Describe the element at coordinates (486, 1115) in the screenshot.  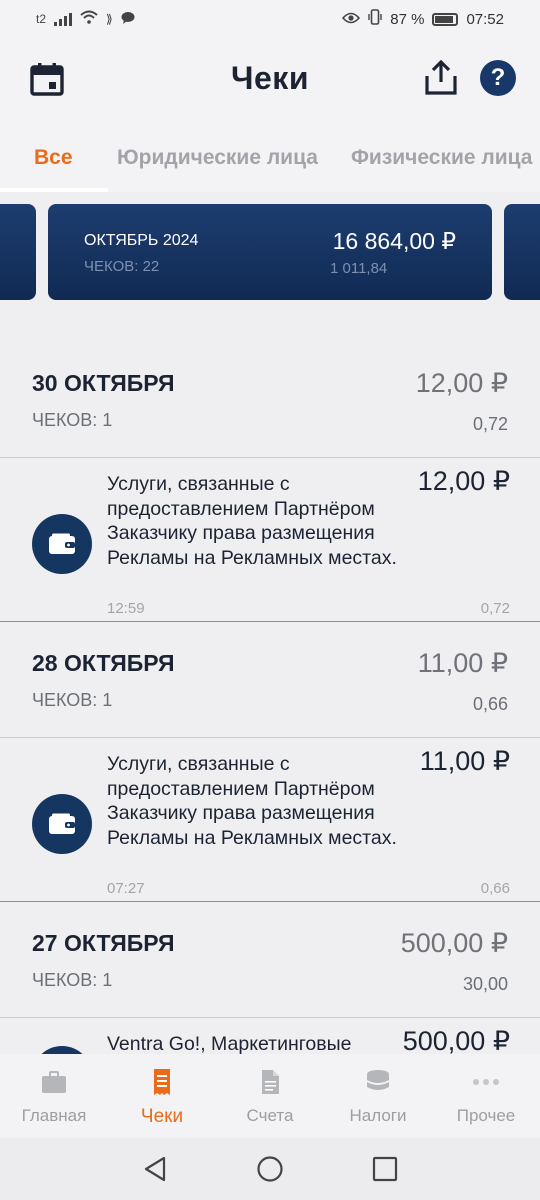
I see `nav-more-label: Прочее` at that location.